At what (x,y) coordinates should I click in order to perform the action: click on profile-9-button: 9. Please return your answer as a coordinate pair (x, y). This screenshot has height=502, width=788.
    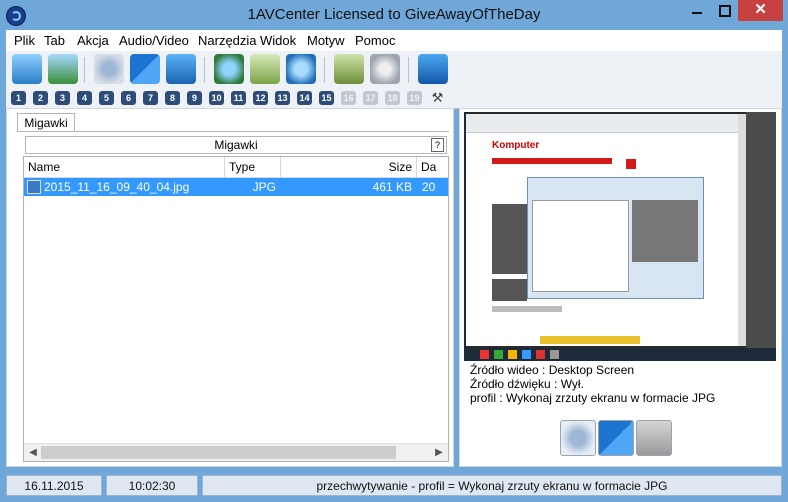
    Looking at the image, I should click on (194, 98).